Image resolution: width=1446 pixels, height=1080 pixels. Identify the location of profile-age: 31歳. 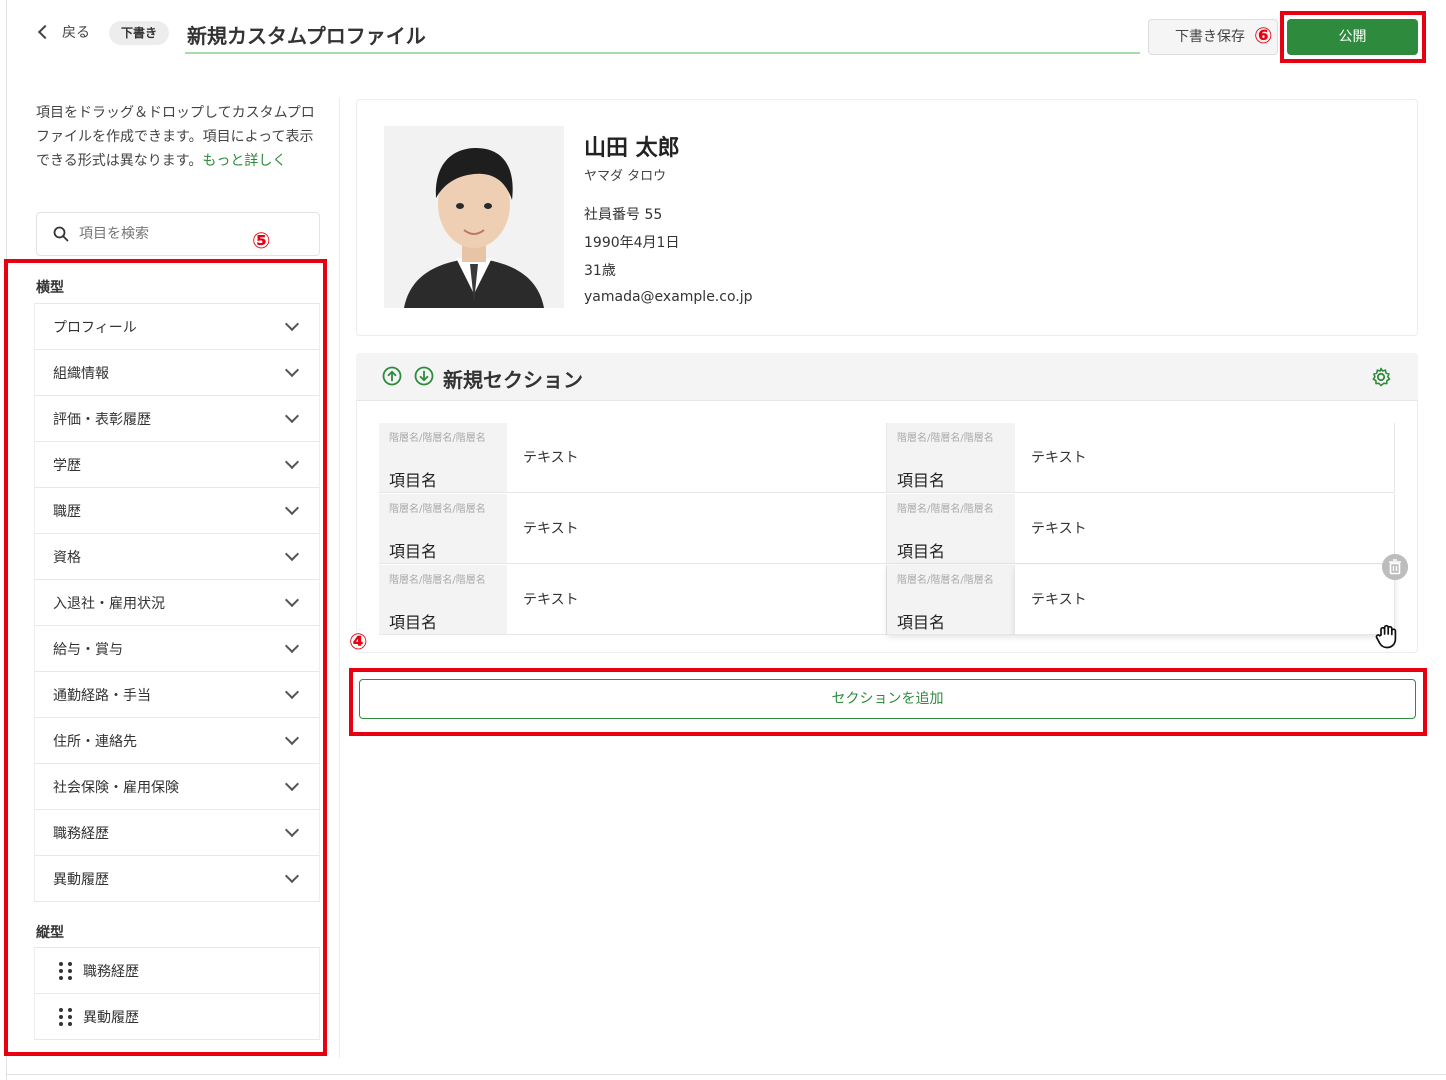
(600, 271).